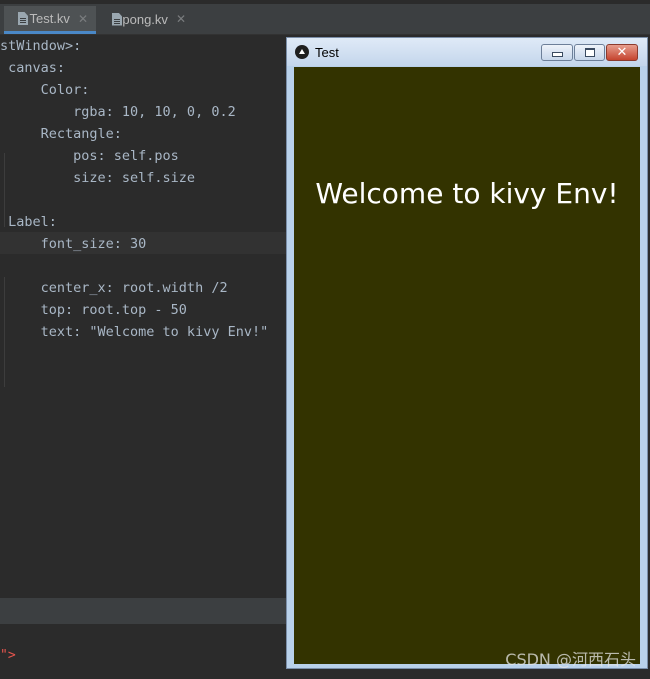  I want to click on welcome-label: Welcome to kivy Env!, so click(467, 193).